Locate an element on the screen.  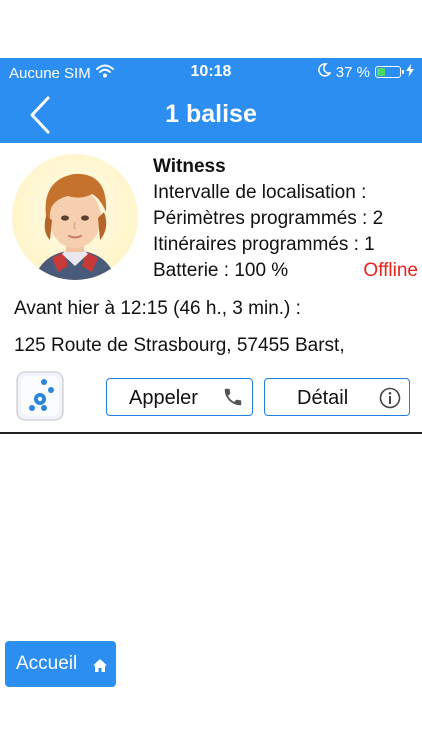
device-name: Witness is located at coordinates (189, 166).